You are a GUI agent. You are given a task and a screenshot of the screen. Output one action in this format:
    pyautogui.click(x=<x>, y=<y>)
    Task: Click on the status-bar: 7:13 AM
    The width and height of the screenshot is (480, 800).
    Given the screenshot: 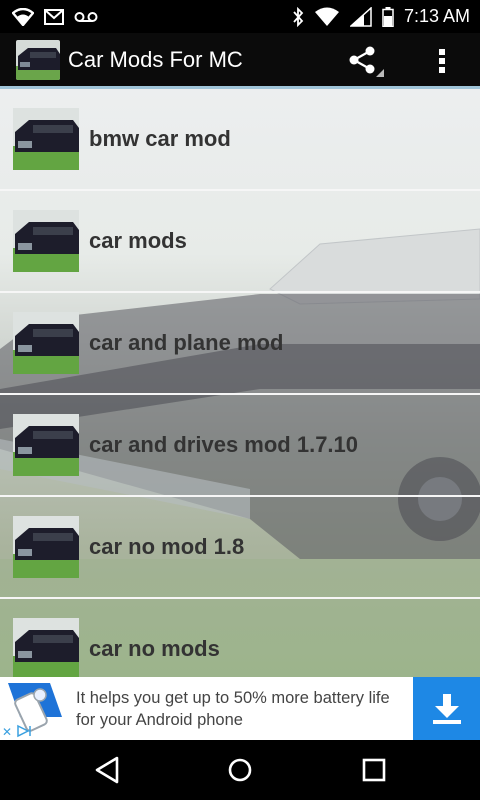 What is the action you would take?
    pyautogui.click(x=240, y=16)
    